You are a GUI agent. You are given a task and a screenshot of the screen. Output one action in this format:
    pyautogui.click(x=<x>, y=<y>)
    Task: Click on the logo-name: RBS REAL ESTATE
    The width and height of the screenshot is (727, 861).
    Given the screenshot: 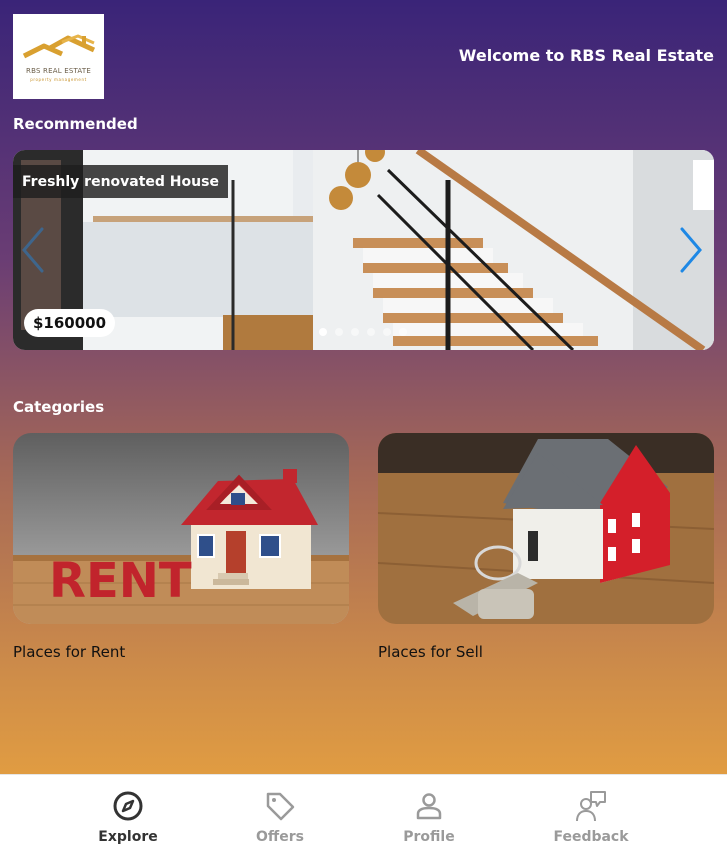 What is the action you would take?
    pyautogui.click(x=58, y=70)
    